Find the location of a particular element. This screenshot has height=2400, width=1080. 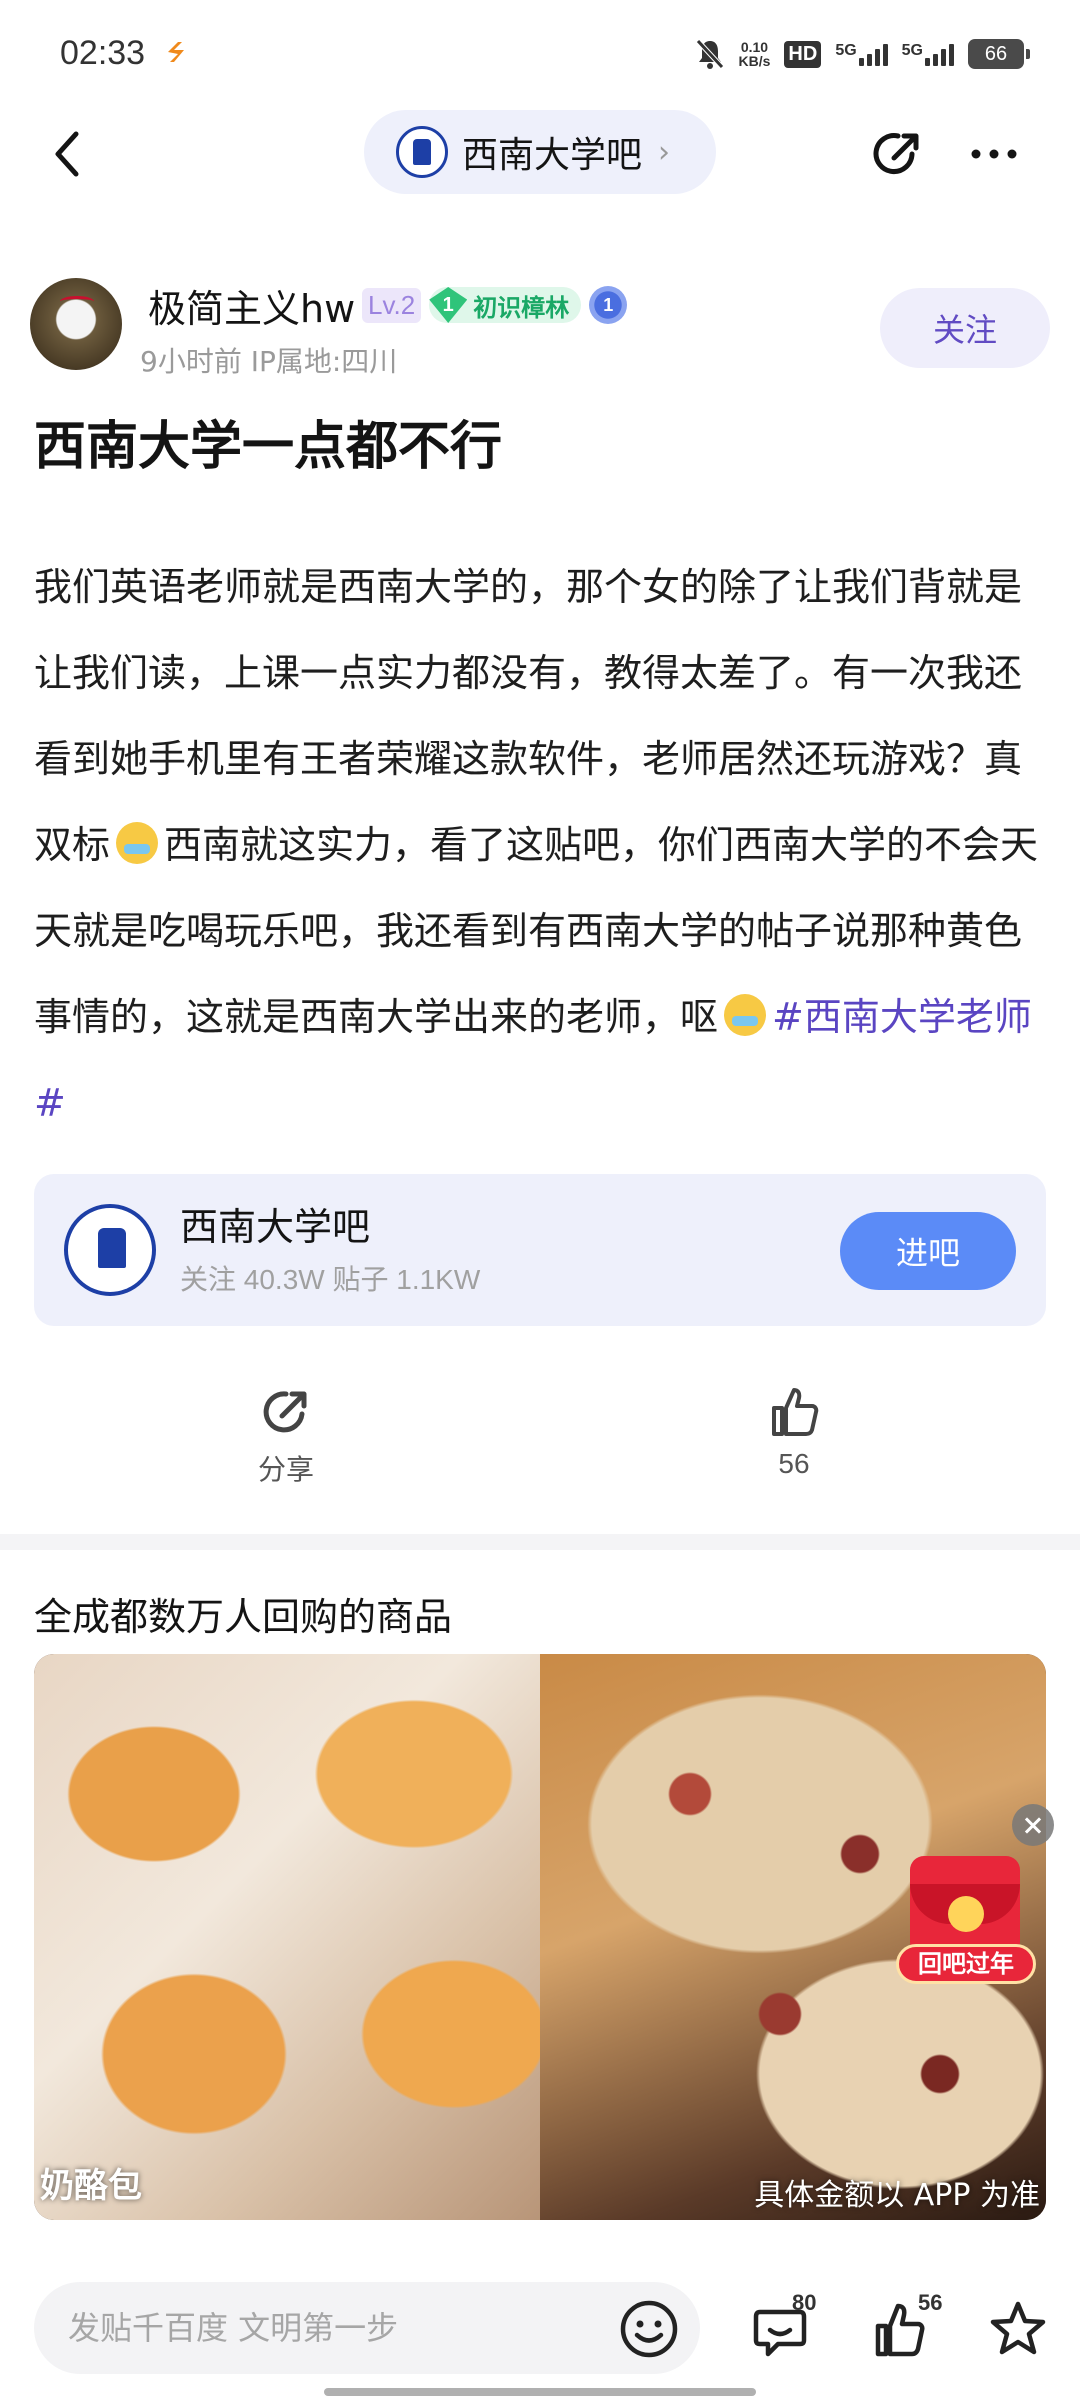

medal-icon: 1 is located at coordinates (608, 305).